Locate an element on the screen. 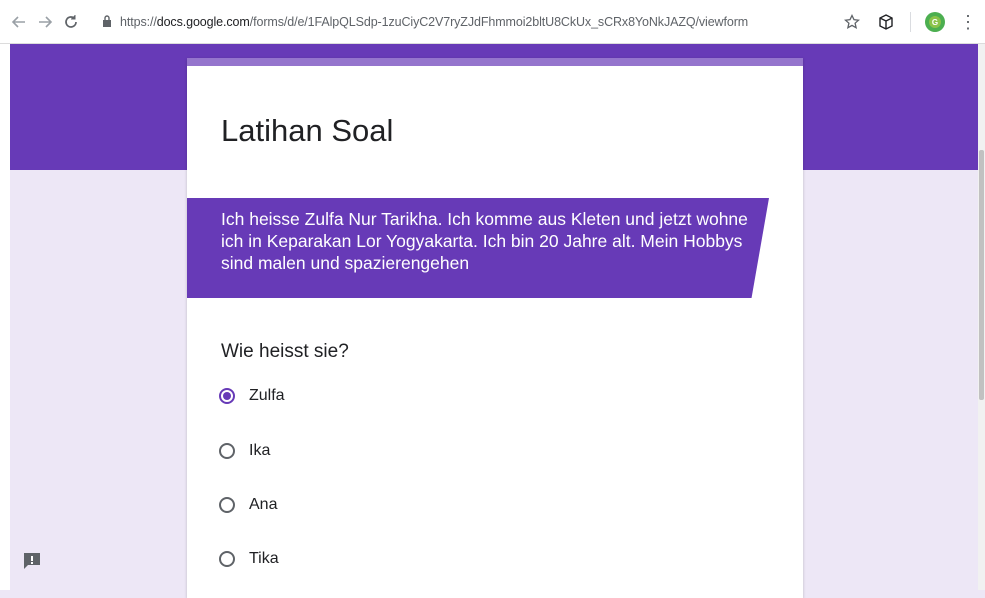  option-ana: Ana is located at coordinates (248, 505).